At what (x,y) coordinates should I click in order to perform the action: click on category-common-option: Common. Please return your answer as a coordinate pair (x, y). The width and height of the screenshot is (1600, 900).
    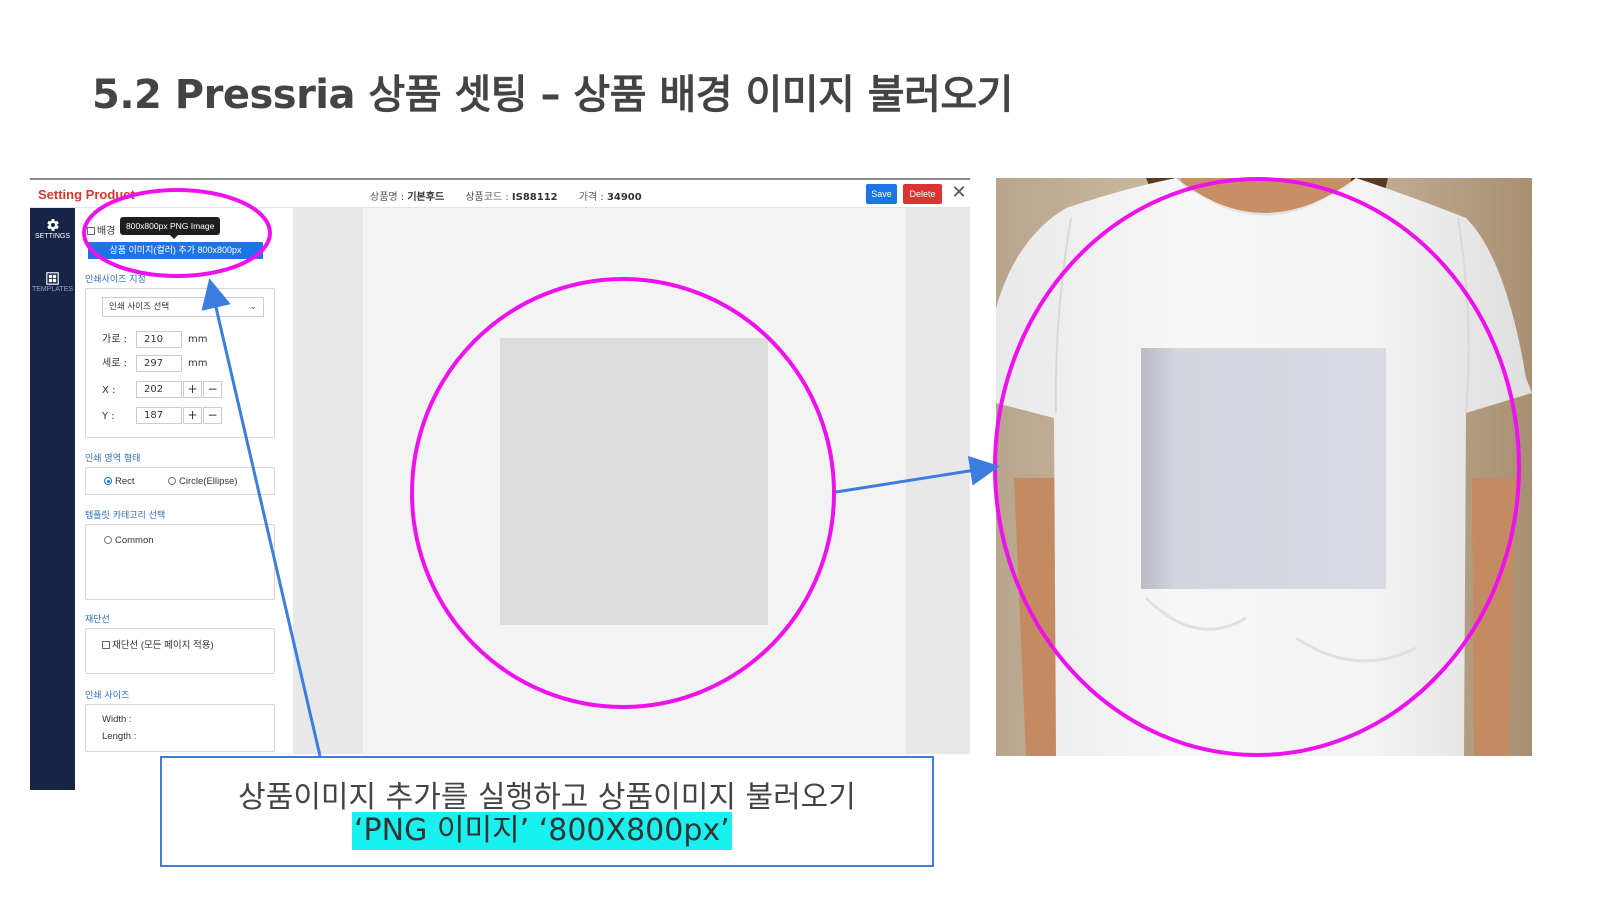
    Looking at the image, I should click on (129, 540).